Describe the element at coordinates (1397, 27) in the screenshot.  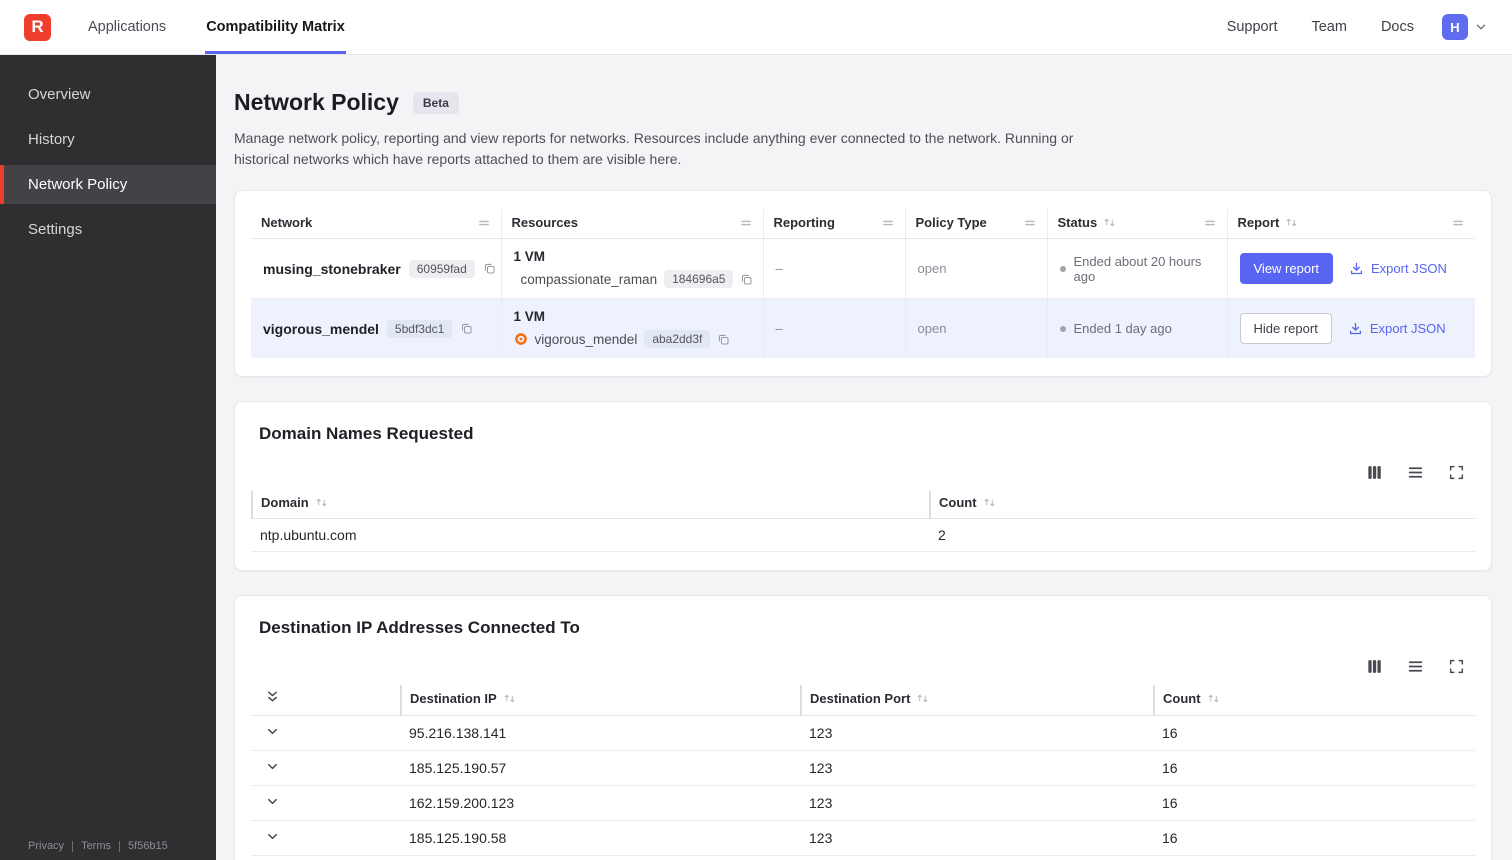
I see `link-docs: Docs` at that location.